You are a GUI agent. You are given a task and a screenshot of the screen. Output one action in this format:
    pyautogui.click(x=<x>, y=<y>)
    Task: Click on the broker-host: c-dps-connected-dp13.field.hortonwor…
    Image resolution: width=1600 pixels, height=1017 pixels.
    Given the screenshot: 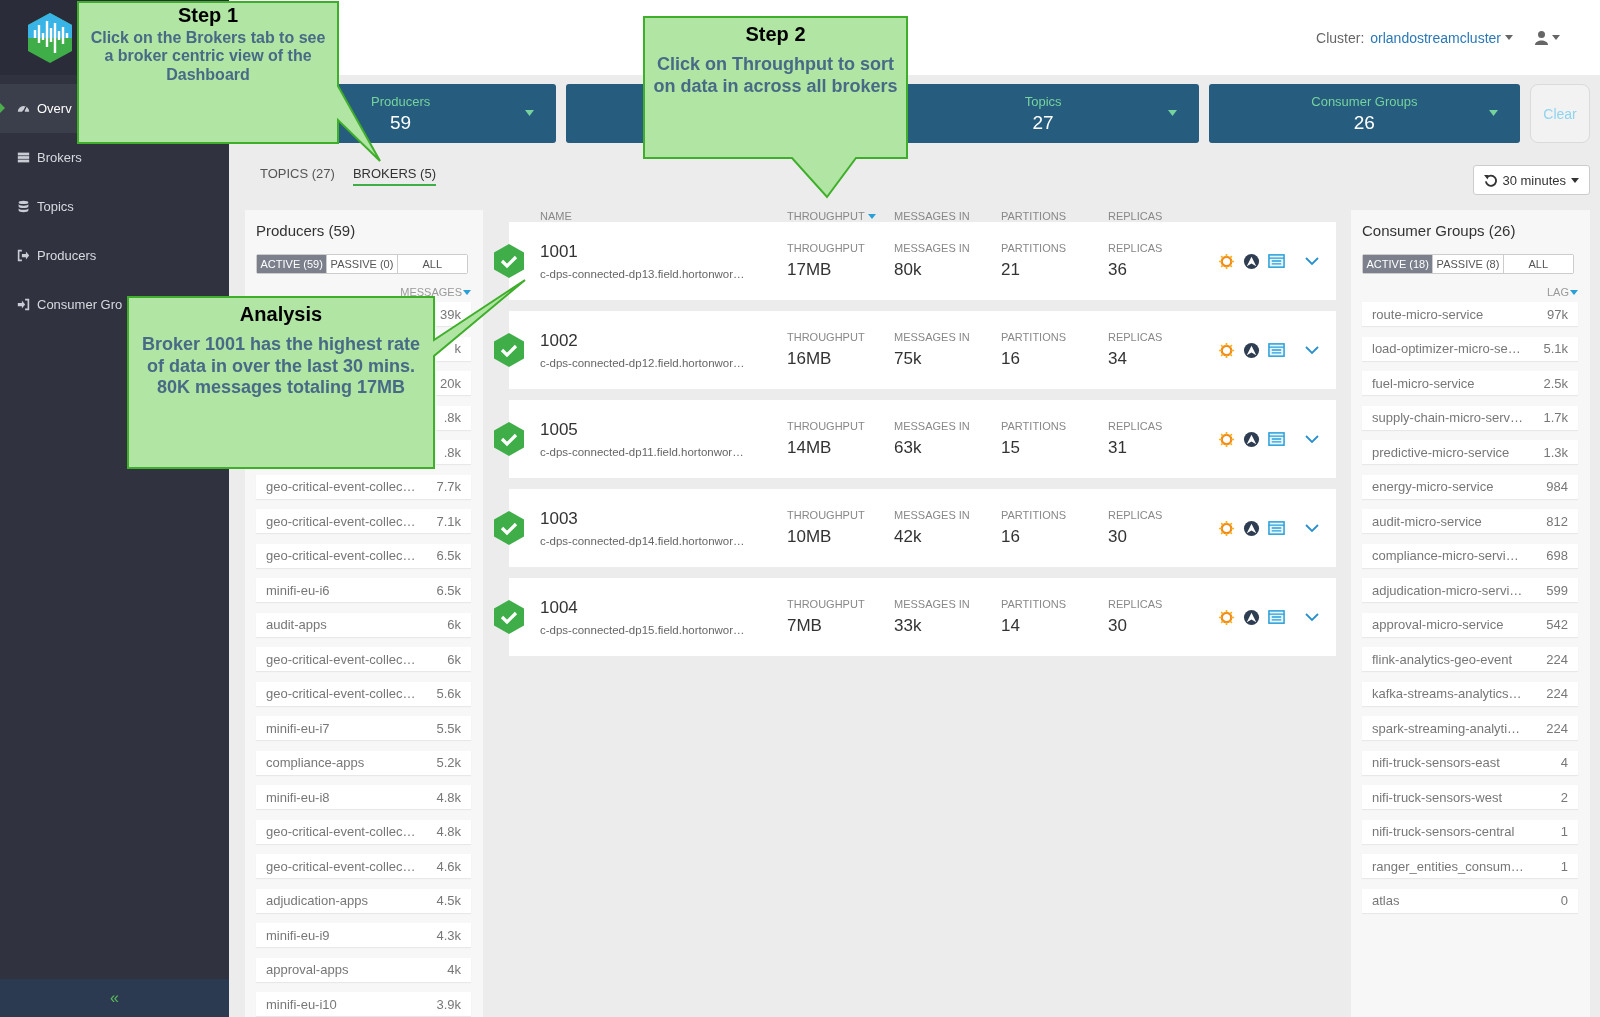 What is the action you would take?
    pyautogui.click(x=643, y=274)
    